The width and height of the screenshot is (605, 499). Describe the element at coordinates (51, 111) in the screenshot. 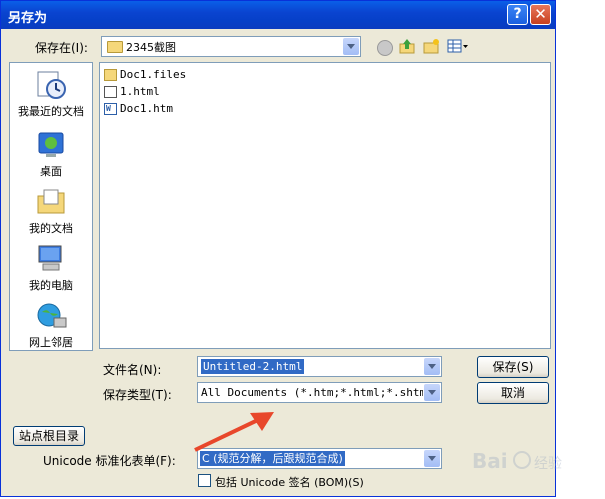

I see `place-label: 我最近的文档` at that location.